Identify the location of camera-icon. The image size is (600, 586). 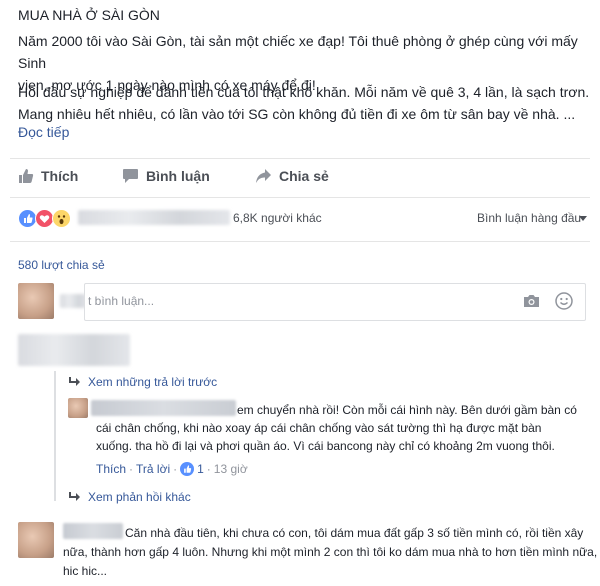
(531, 301).